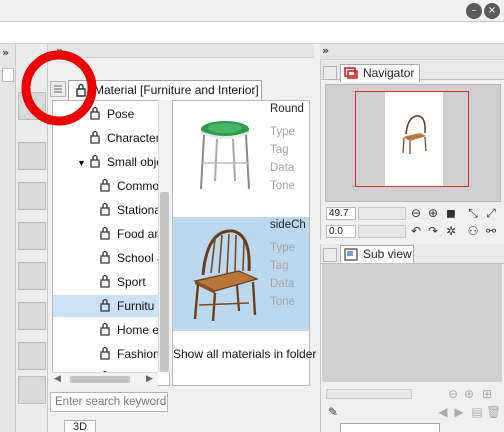 This screenshot has height=432, width=504. I want to click on navigator-tab-label: Navigator, so click(389, 73).